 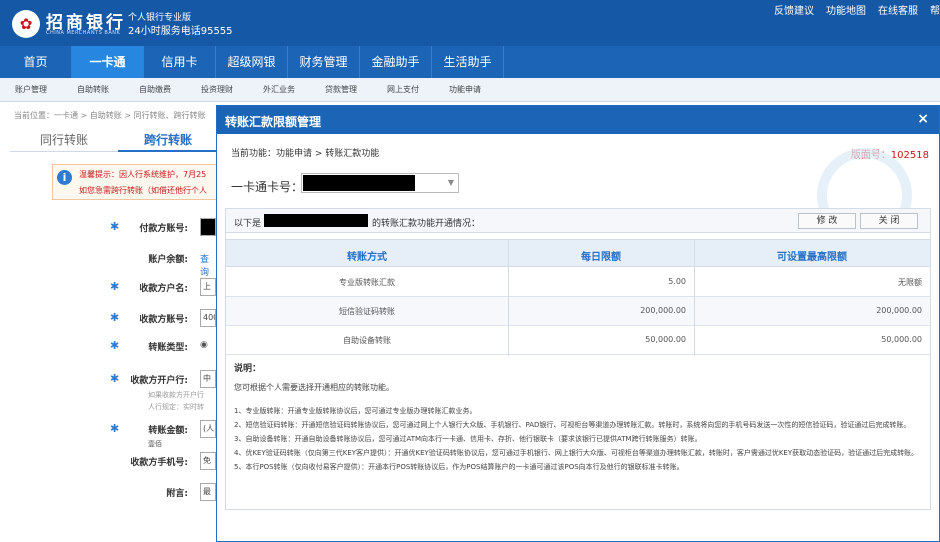 What do you see at coordinates (367, 257) in the screenshot?
I see `col-method: 转账方式` at bounding box center [367, 257].